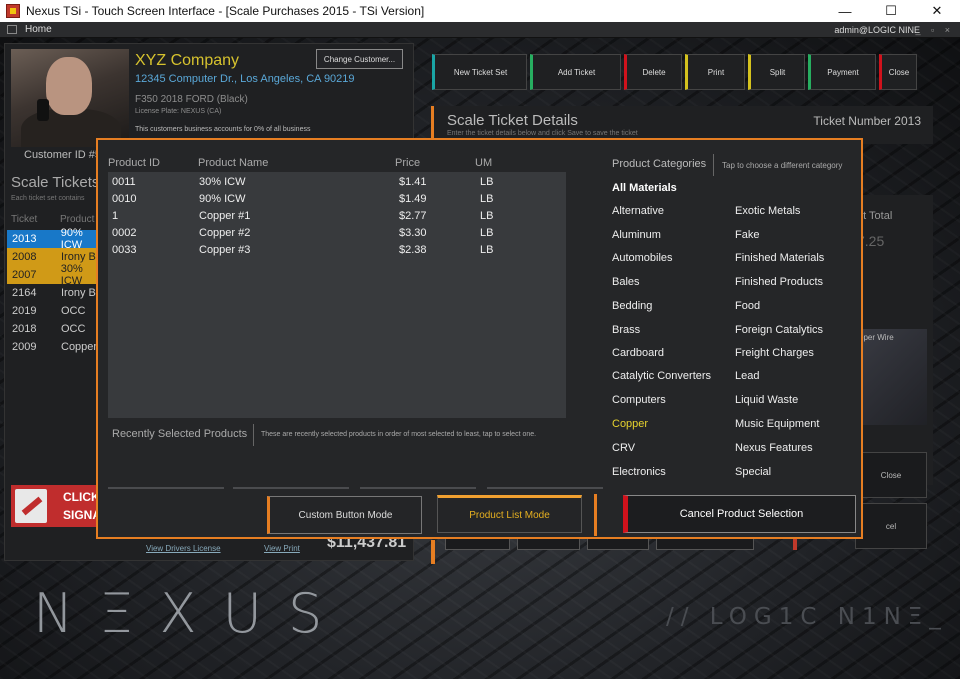 The image size is (960, 679). I want to click on category-alternative: Alternative, so click(638, 211).